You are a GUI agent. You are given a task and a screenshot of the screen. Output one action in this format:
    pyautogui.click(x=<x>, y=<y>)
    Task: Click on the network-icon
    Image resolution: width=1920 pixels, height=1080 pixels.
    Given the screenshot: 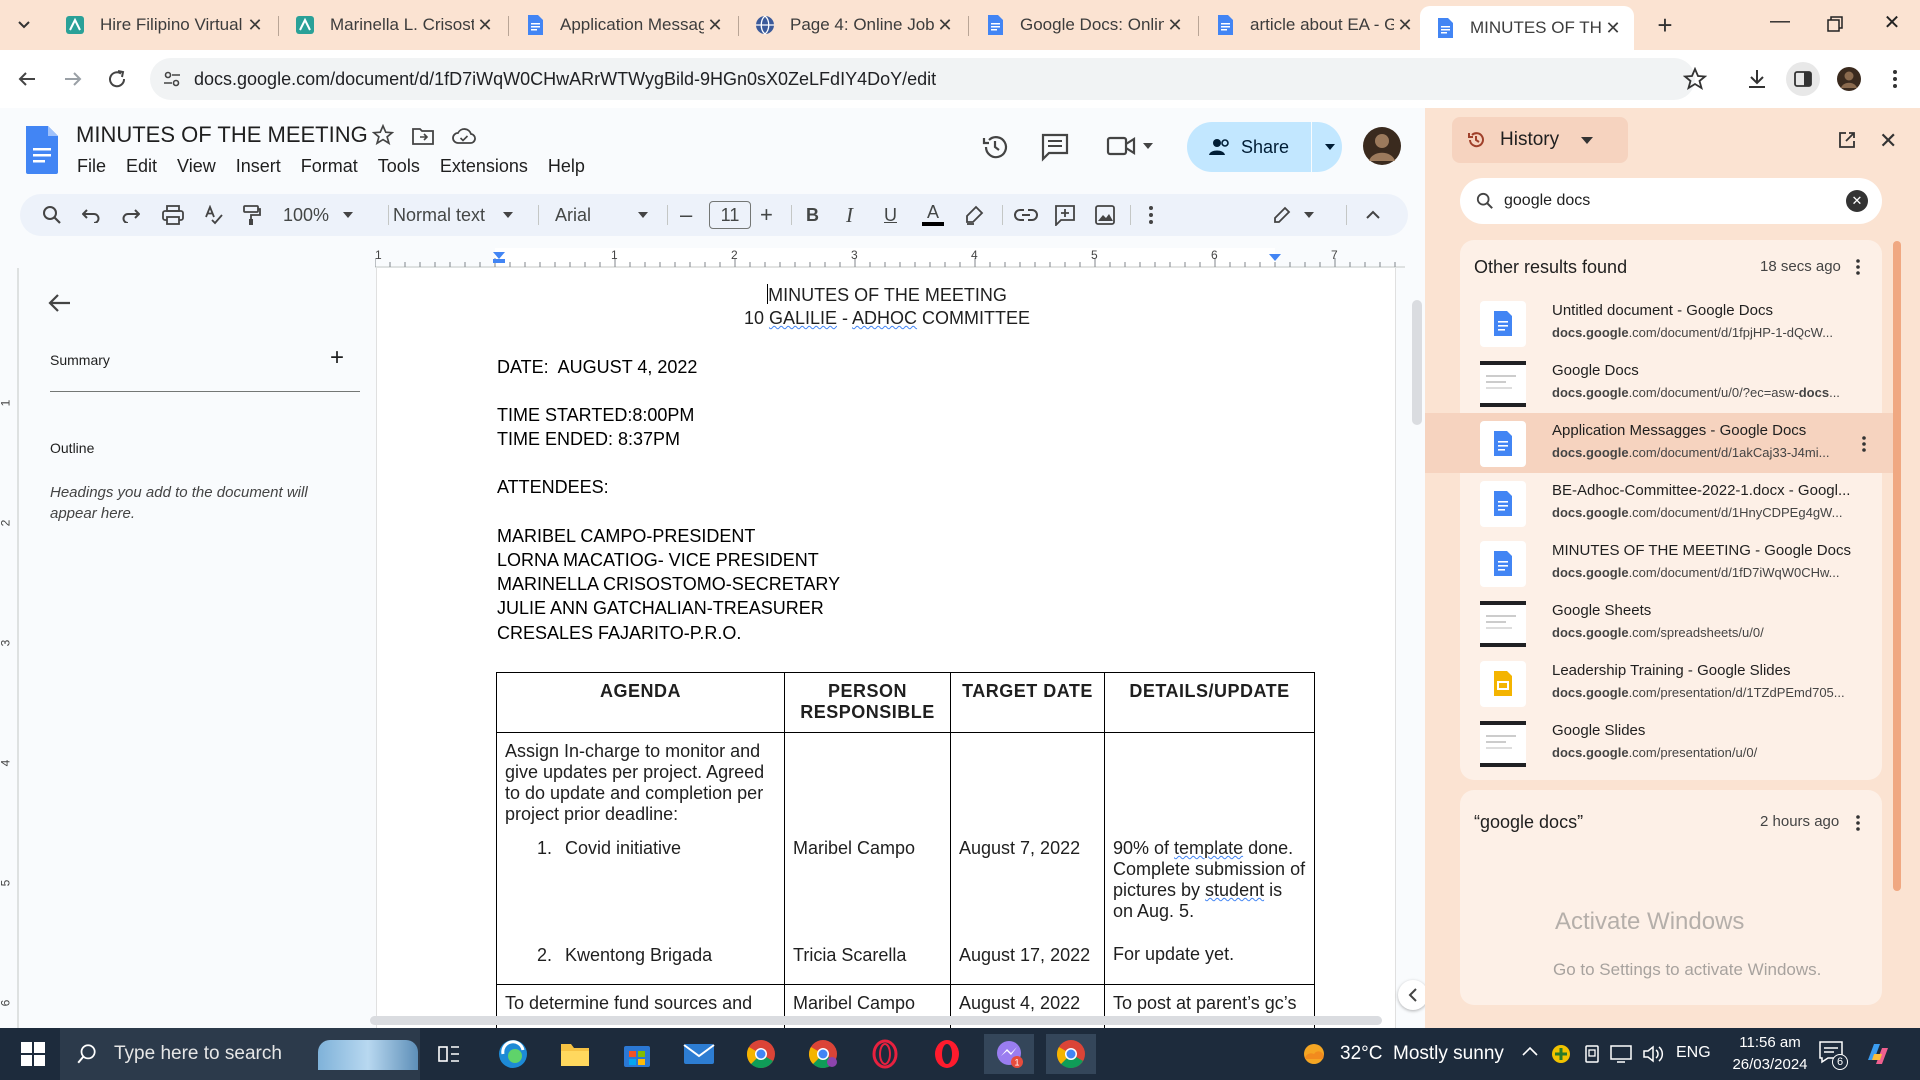 What is the action you would take?
    pyautogui.click(x=1621, y=1054)
    